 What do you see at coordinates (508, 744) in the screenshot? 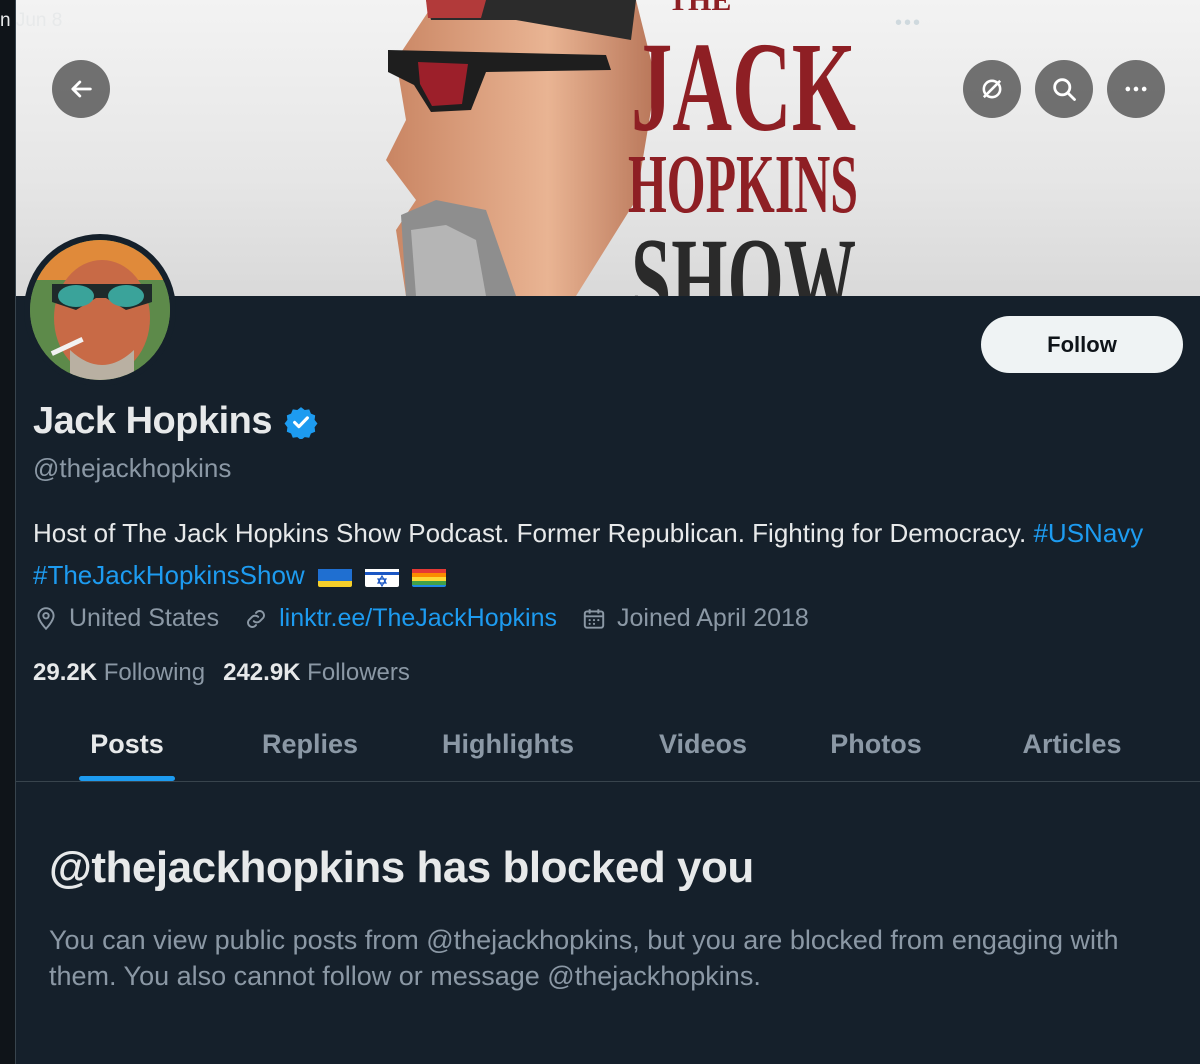
I see `tab-highlights: Highlights` at bounding box center [508, 744].